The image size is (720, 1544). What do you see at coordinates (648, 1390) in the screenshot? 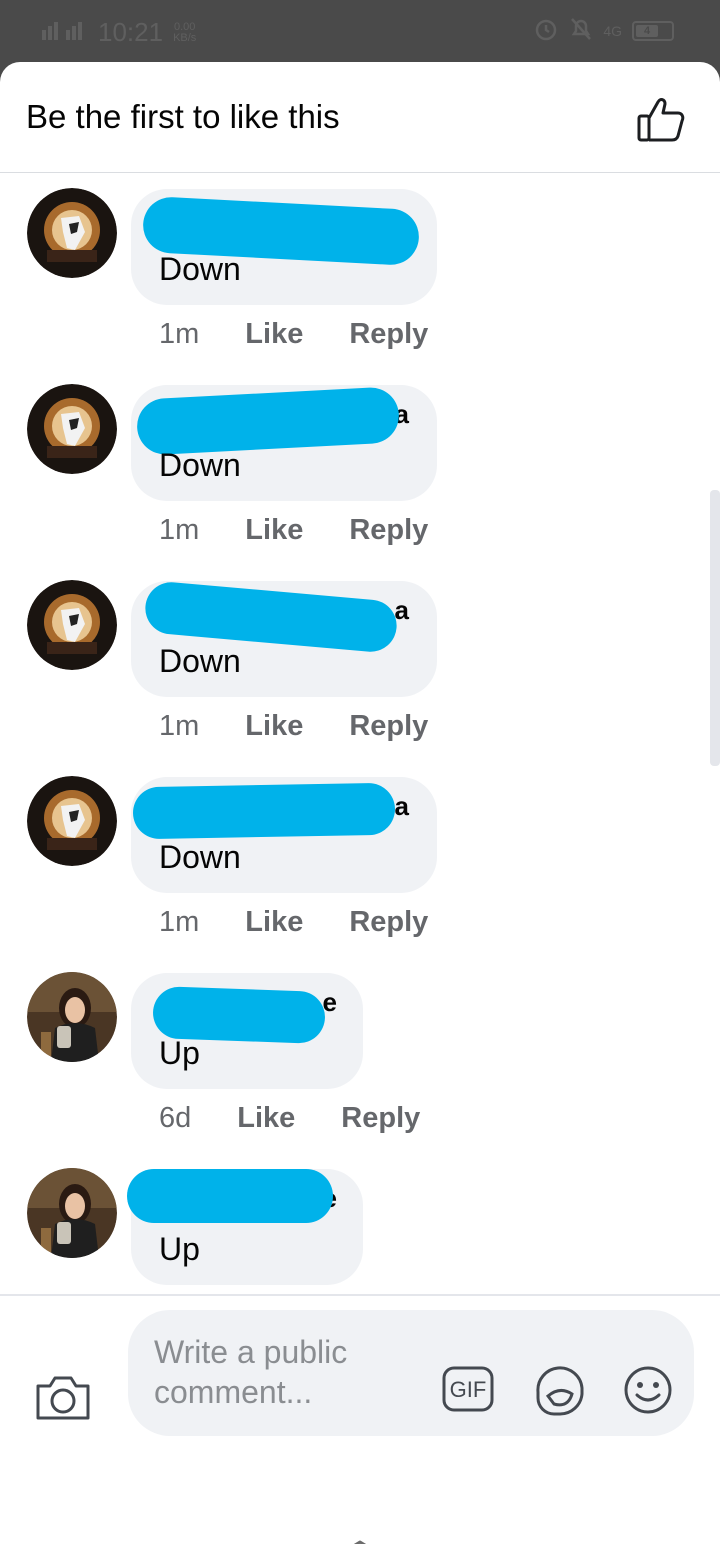
I see `emoji-icon` at bounding box center [648, 1390].